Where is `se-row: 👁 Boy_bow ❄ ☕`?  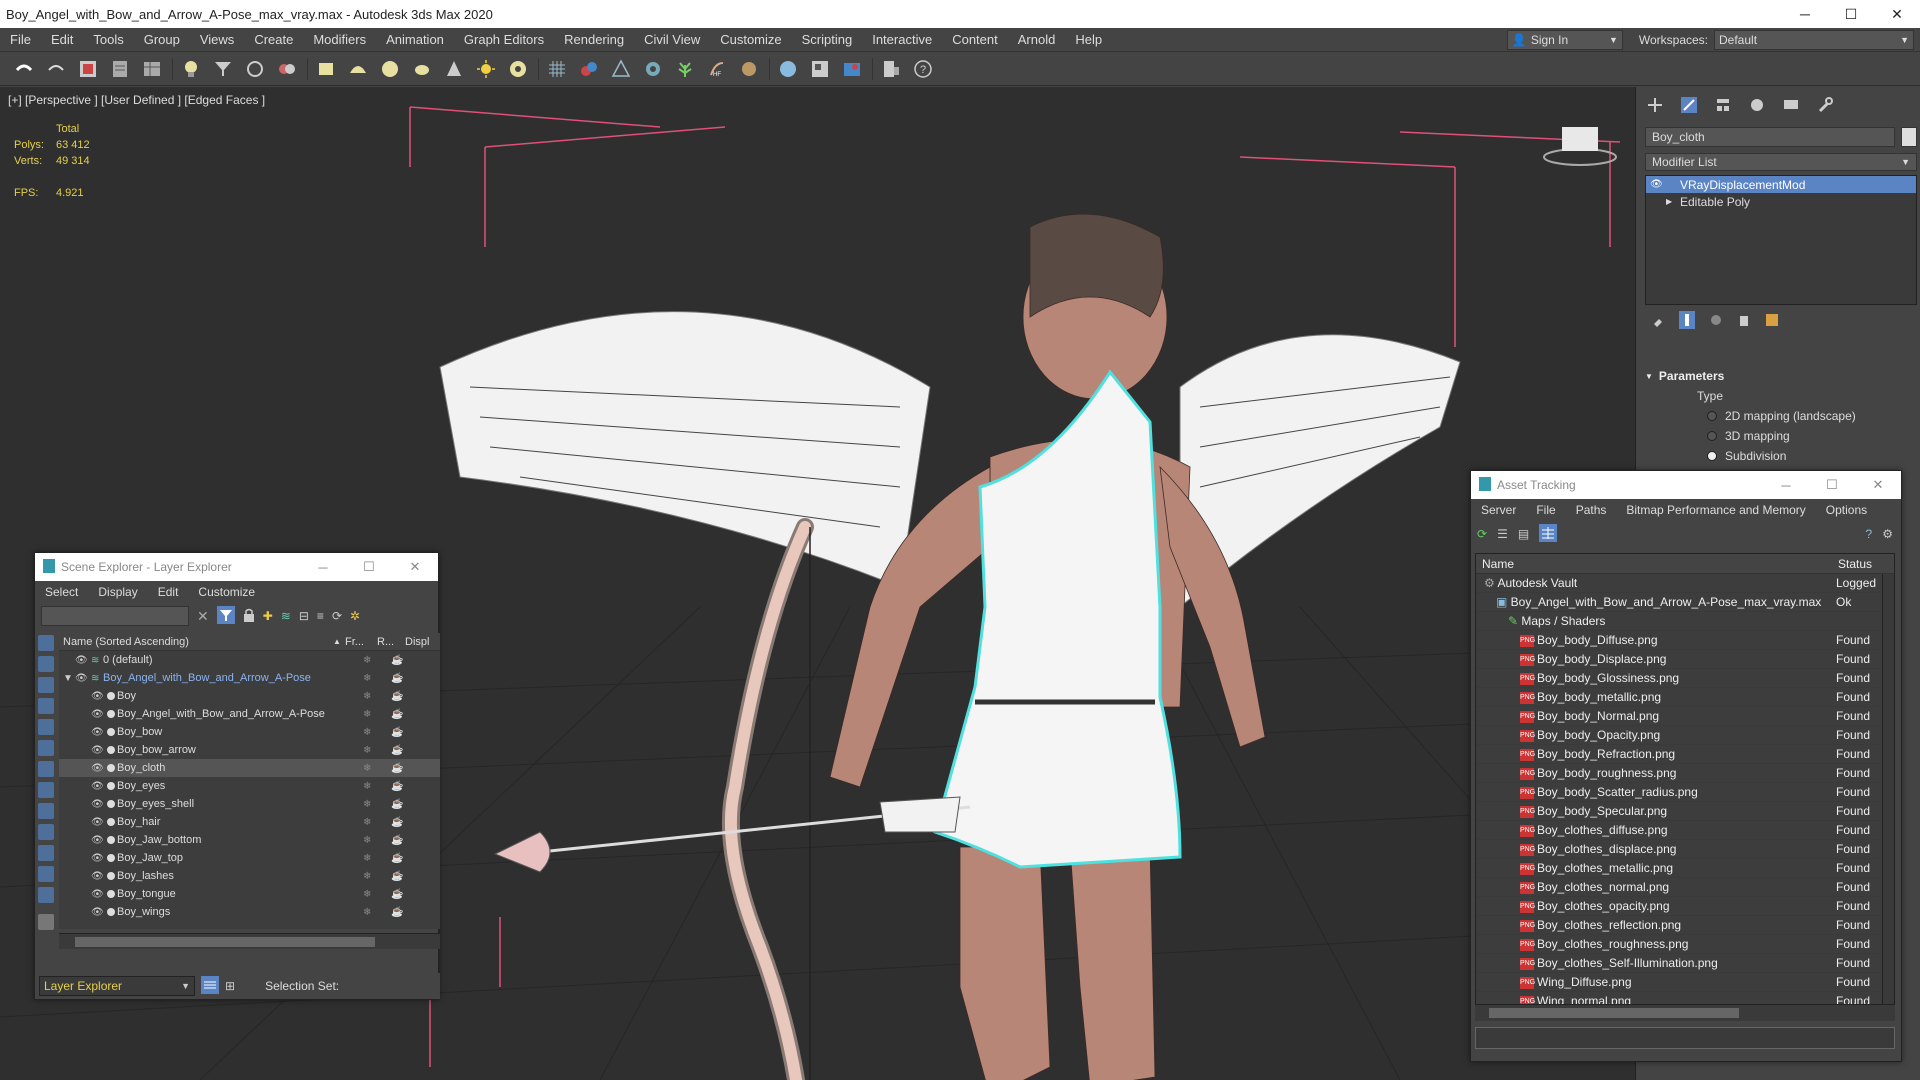
se-row: 👁 Boy_bow ❄ ☕ is located at coordinates (249, 732).